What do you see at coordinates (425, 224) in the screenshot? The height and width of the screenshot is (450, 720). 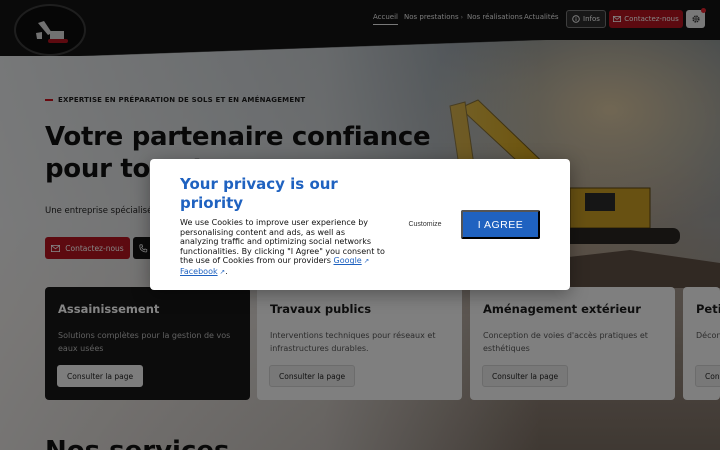 I see `customize-button: Customize` at bounding box center [425, 224].